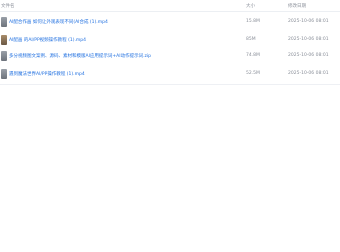 The image size is (340, 252). Describe the element at coordinates (47, 74) in the screenshot. I see `file-name-link: 遇到魔法世界AI/PP操作教程 (1).mp4` at that location.